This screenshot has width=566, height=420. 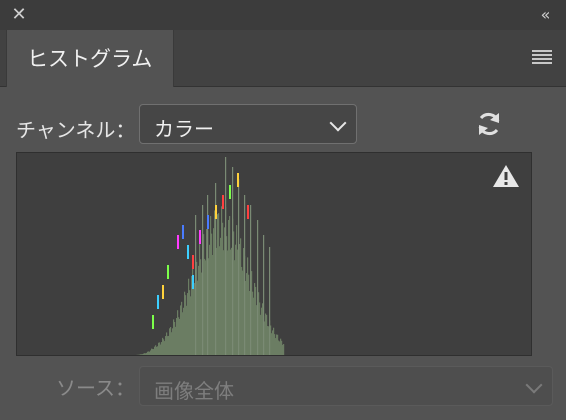 I want to click on source-select: 画像全体, so click(x=346, y=386).